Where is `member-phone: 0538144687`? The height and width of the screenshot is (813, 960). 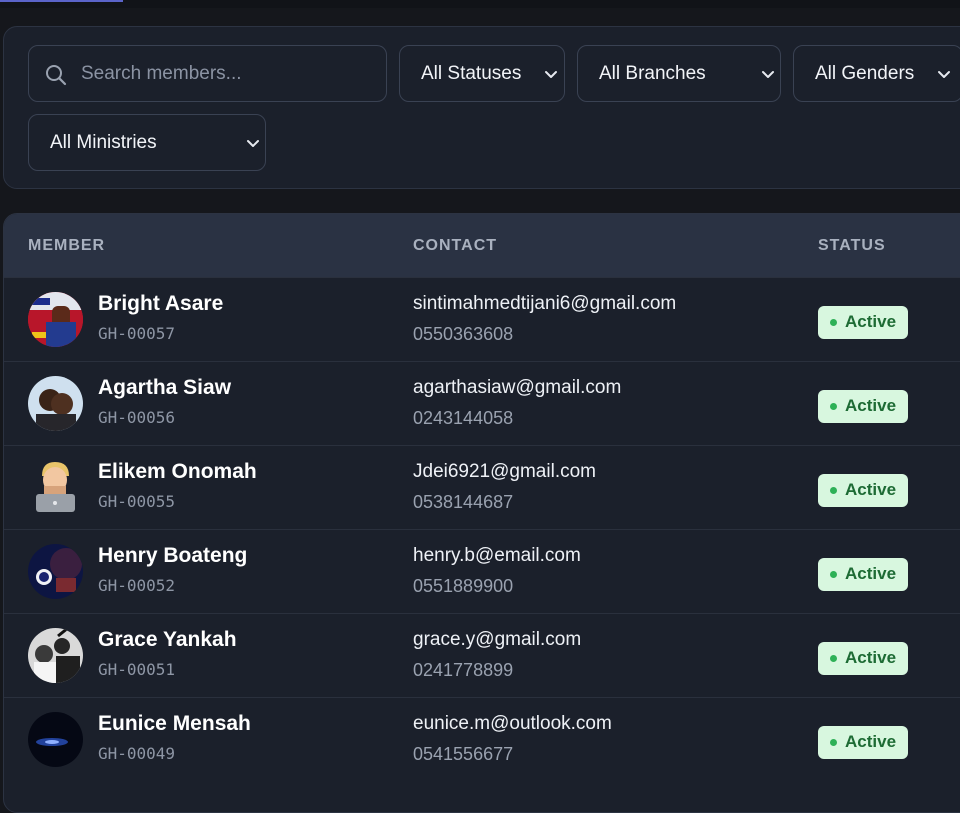
member-phone: 0538144687 is located at coordinates (463, 502).